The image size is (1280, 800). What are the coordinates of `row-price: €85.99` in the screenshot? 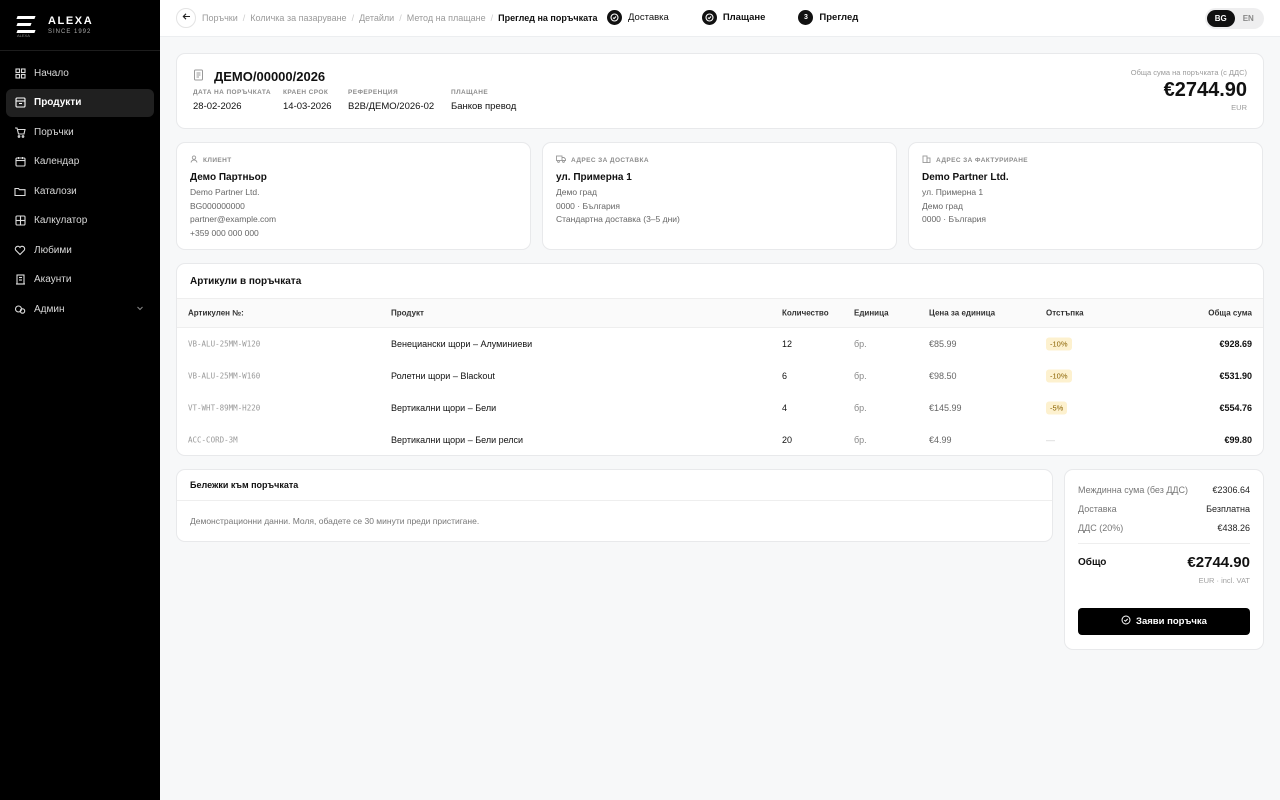 It's located at (943, 344).